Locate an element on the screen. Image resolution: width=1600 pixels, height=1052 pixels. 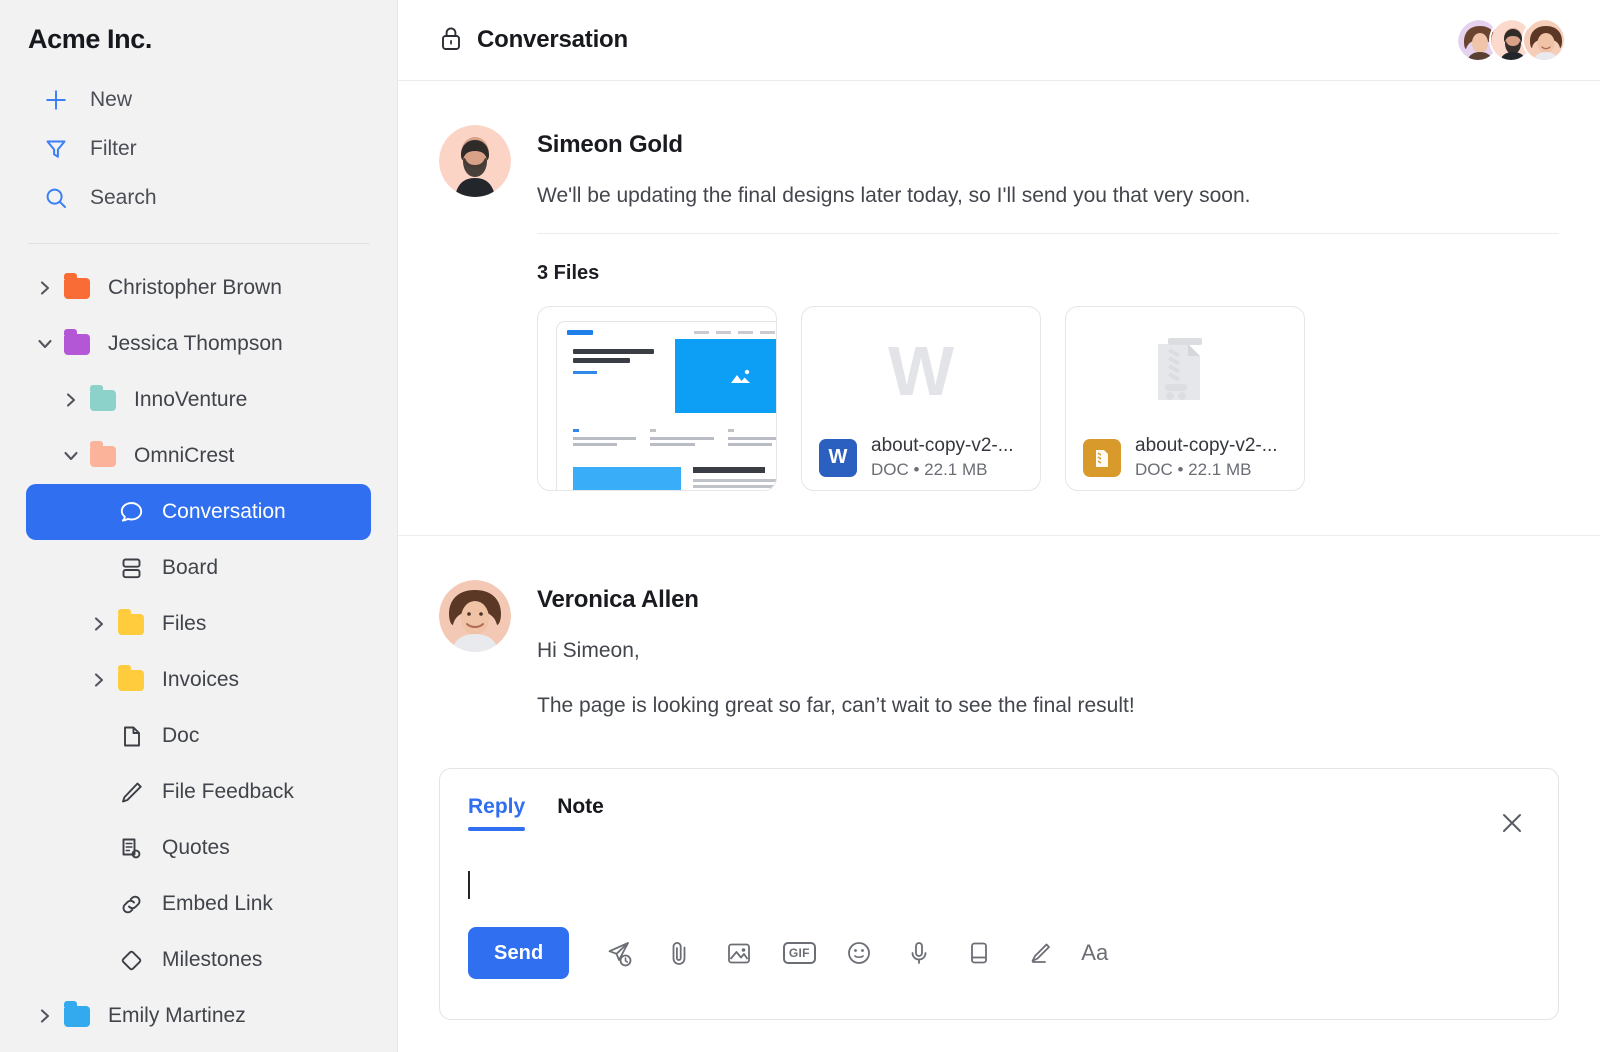
filter-icon is located at coordinates (56, 149).